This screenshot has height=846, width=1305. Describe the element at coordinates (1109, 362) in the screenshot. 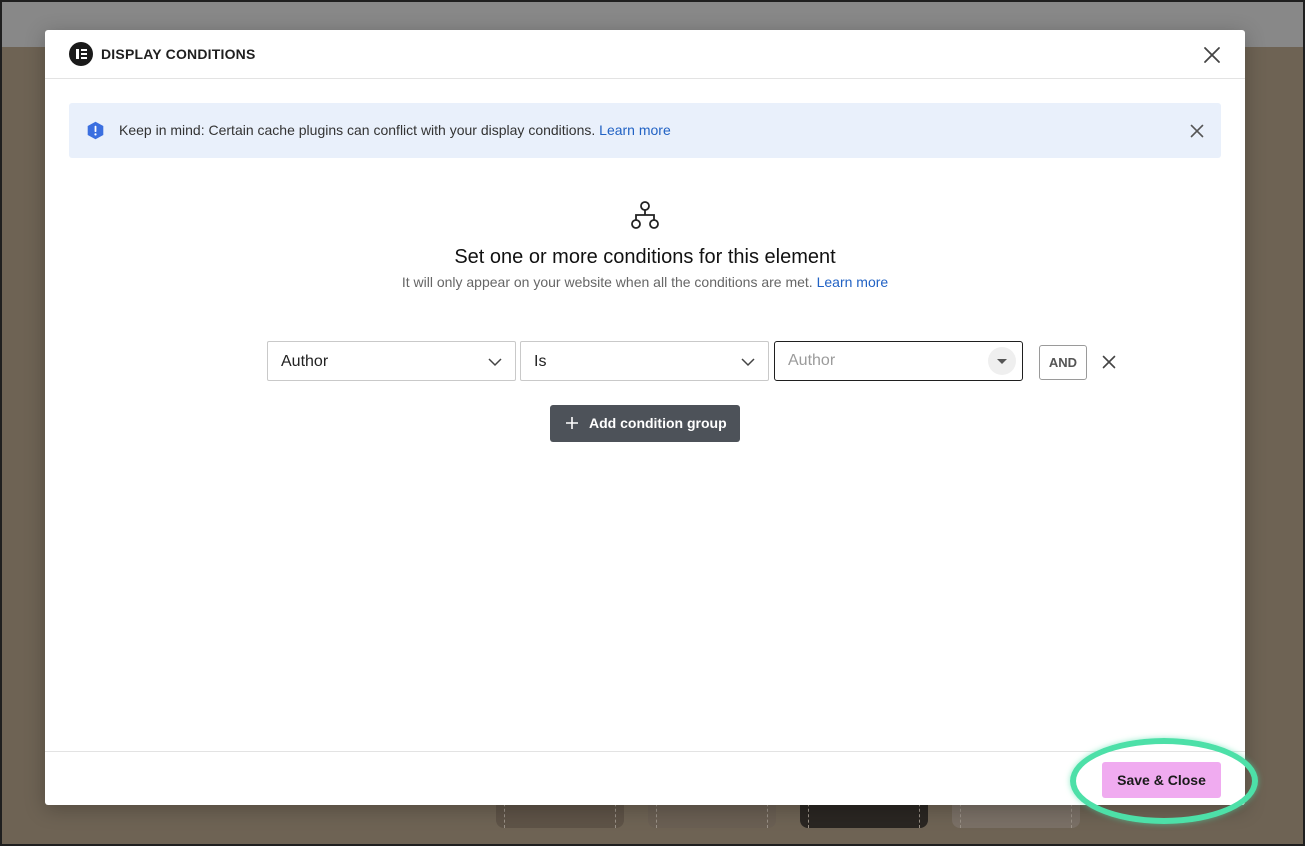

I see `remove-condition-icon` at that location.